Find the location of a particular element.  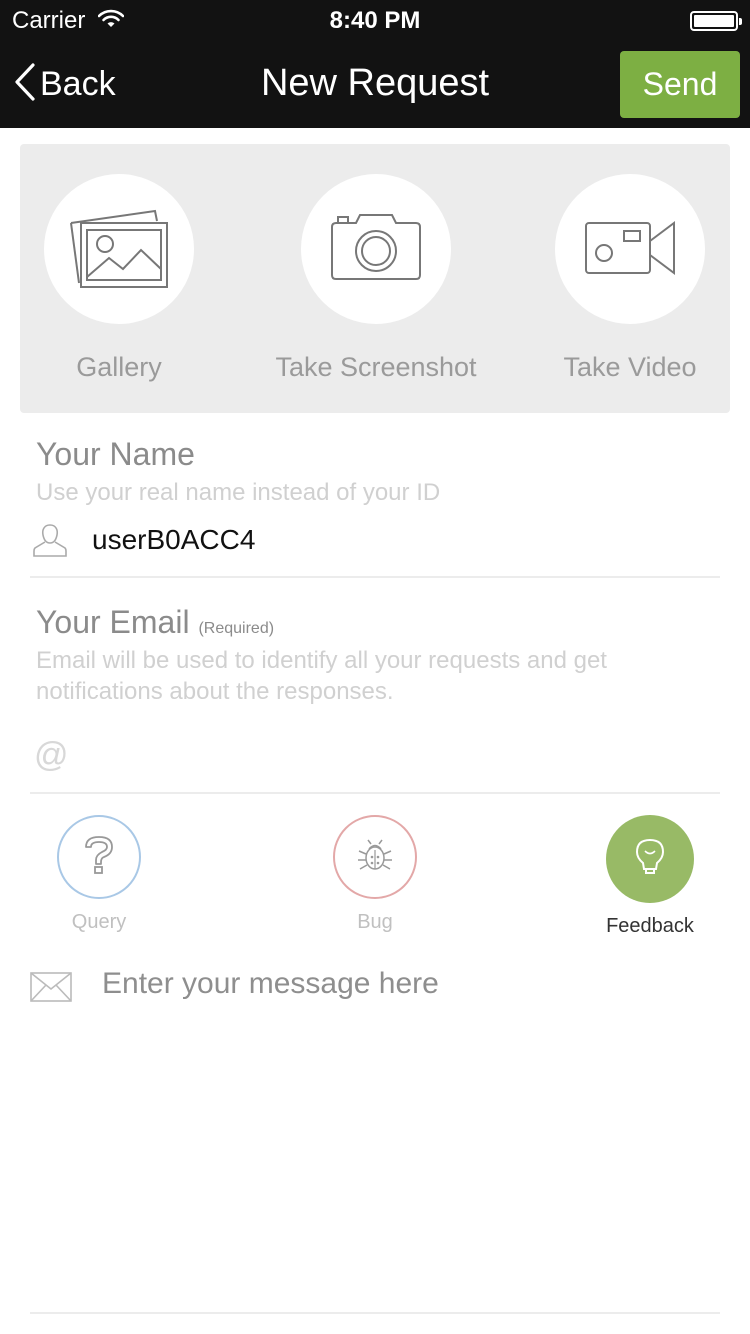

type-query: Query is located at coordinates (99, 874).